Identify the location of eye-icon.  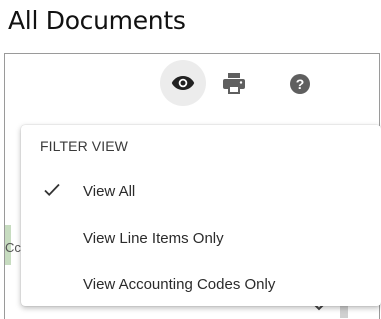
(183, 83).